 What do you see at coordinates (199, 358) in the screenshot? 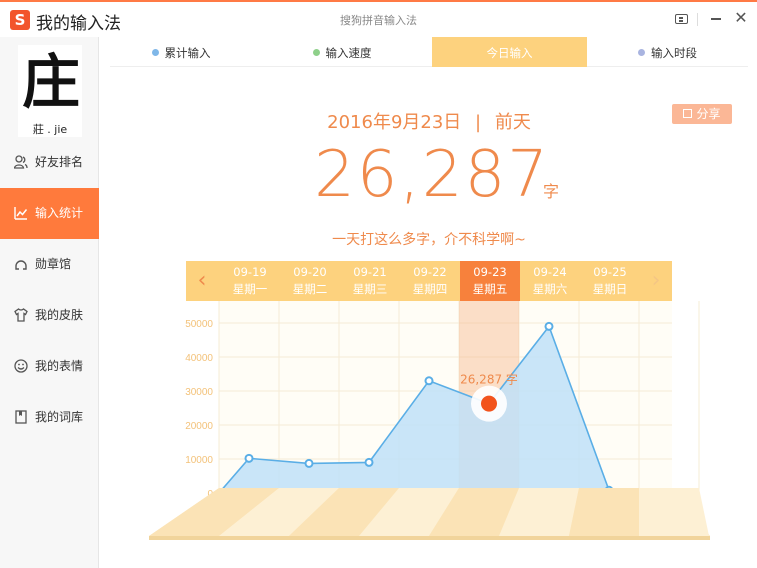
I see `y-tick-label: 40000` at bounding box center [199, 358].